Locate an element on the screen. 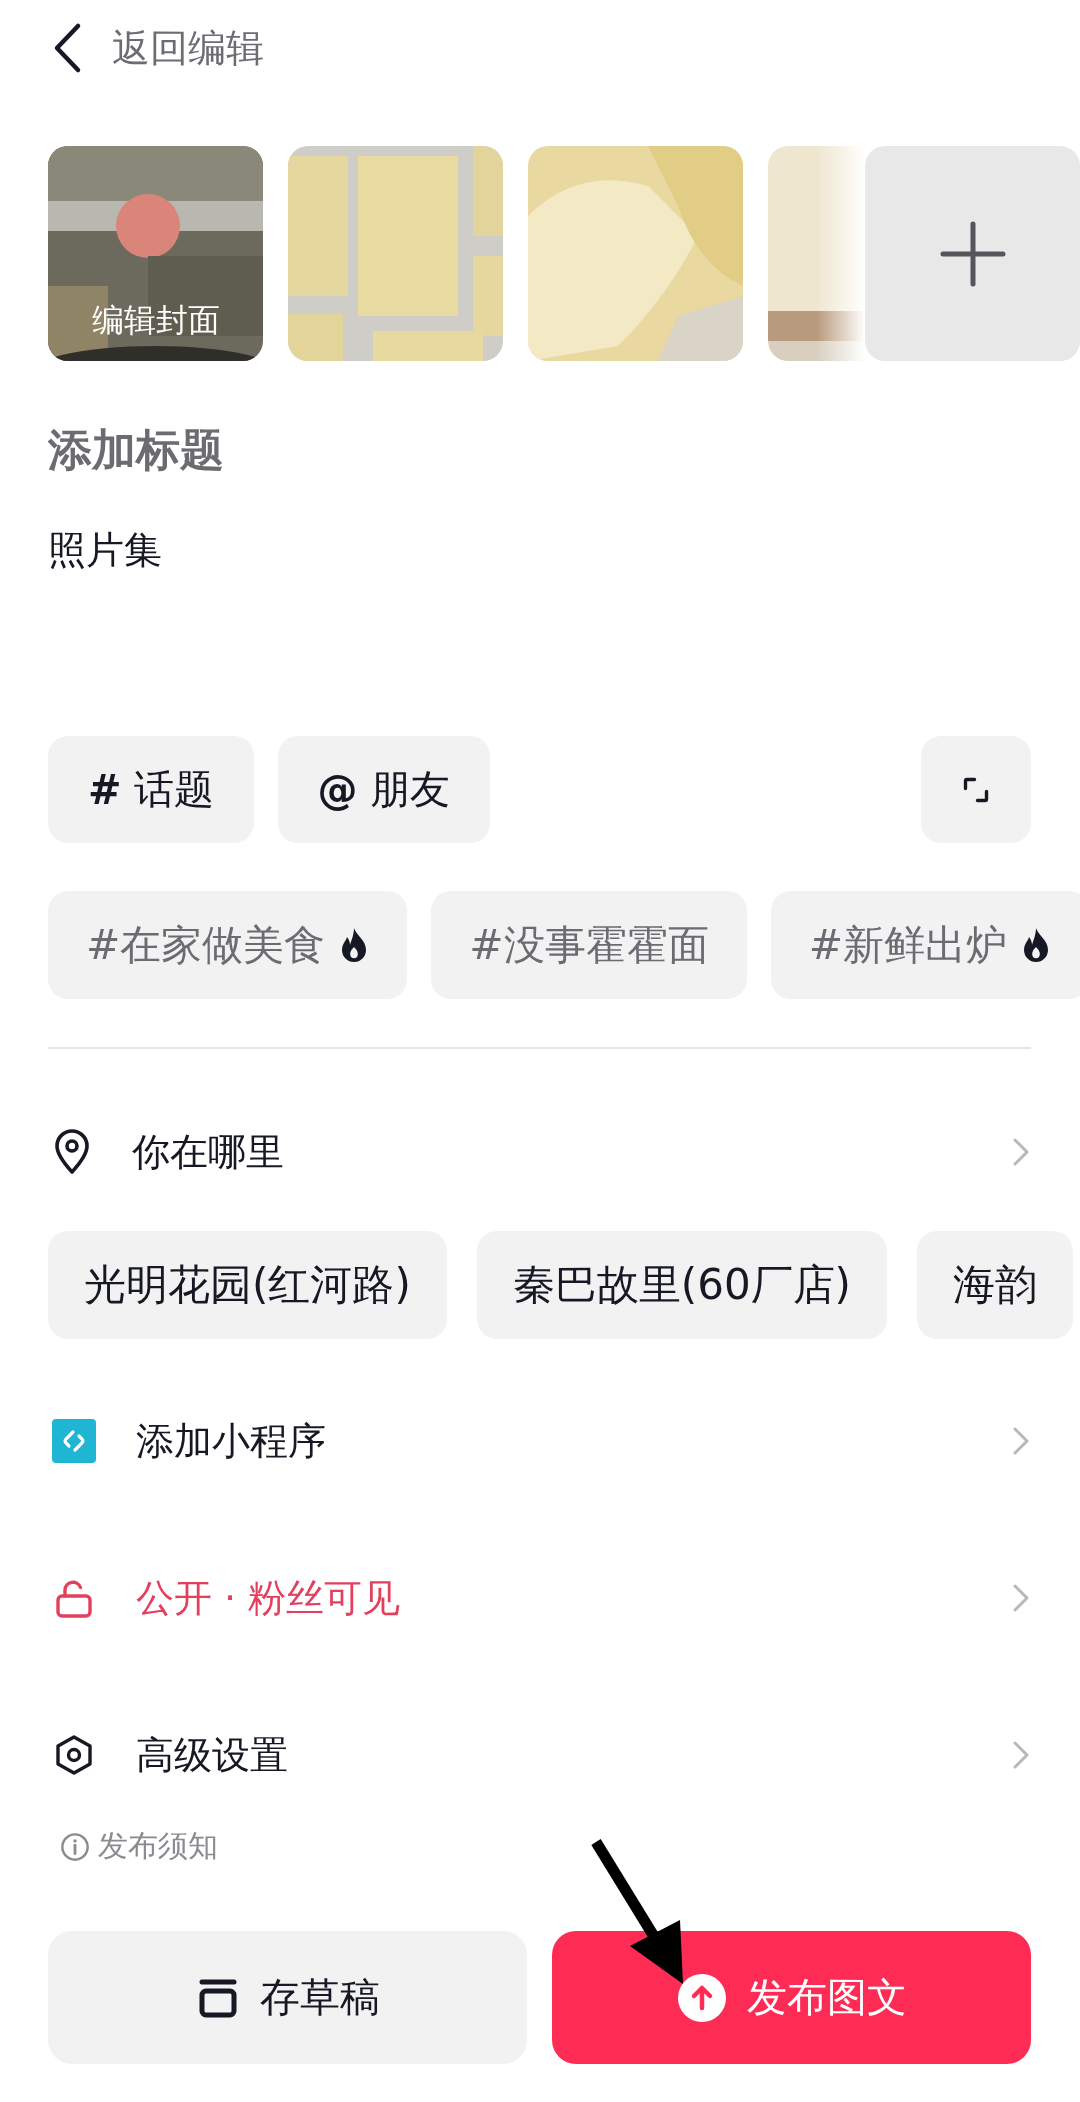 This screenshot has height=2102, width=1080. menu-item: 添加小程序 is located at coordinates (553, 1441).